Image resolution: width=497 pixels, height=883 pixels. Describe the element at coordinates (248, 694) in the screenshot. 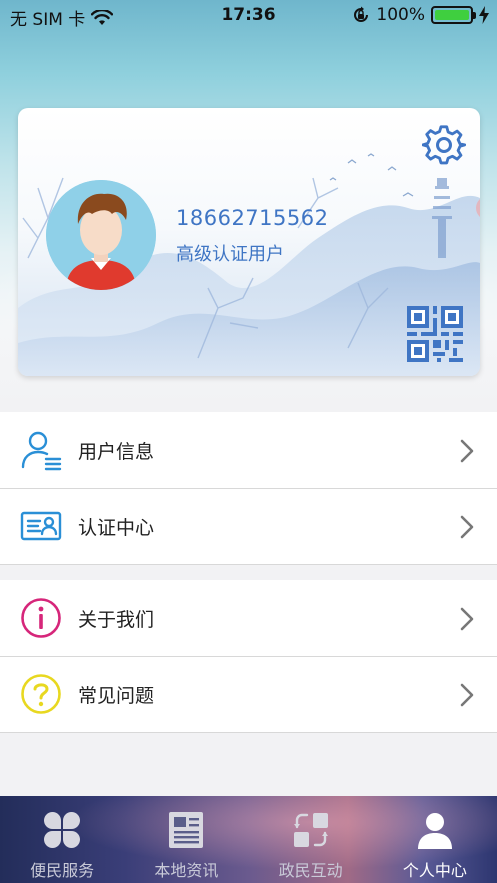

I see `menu-item-faq: 常见问题` at that location.